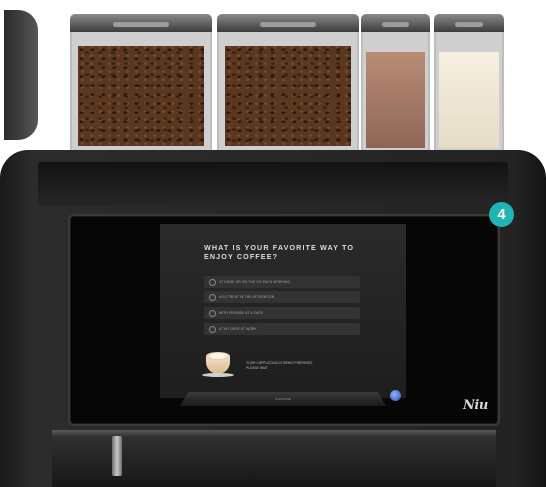 The width and height of the screenshot is (546, 487). I want to click on milk-powder, so click(469, 100).